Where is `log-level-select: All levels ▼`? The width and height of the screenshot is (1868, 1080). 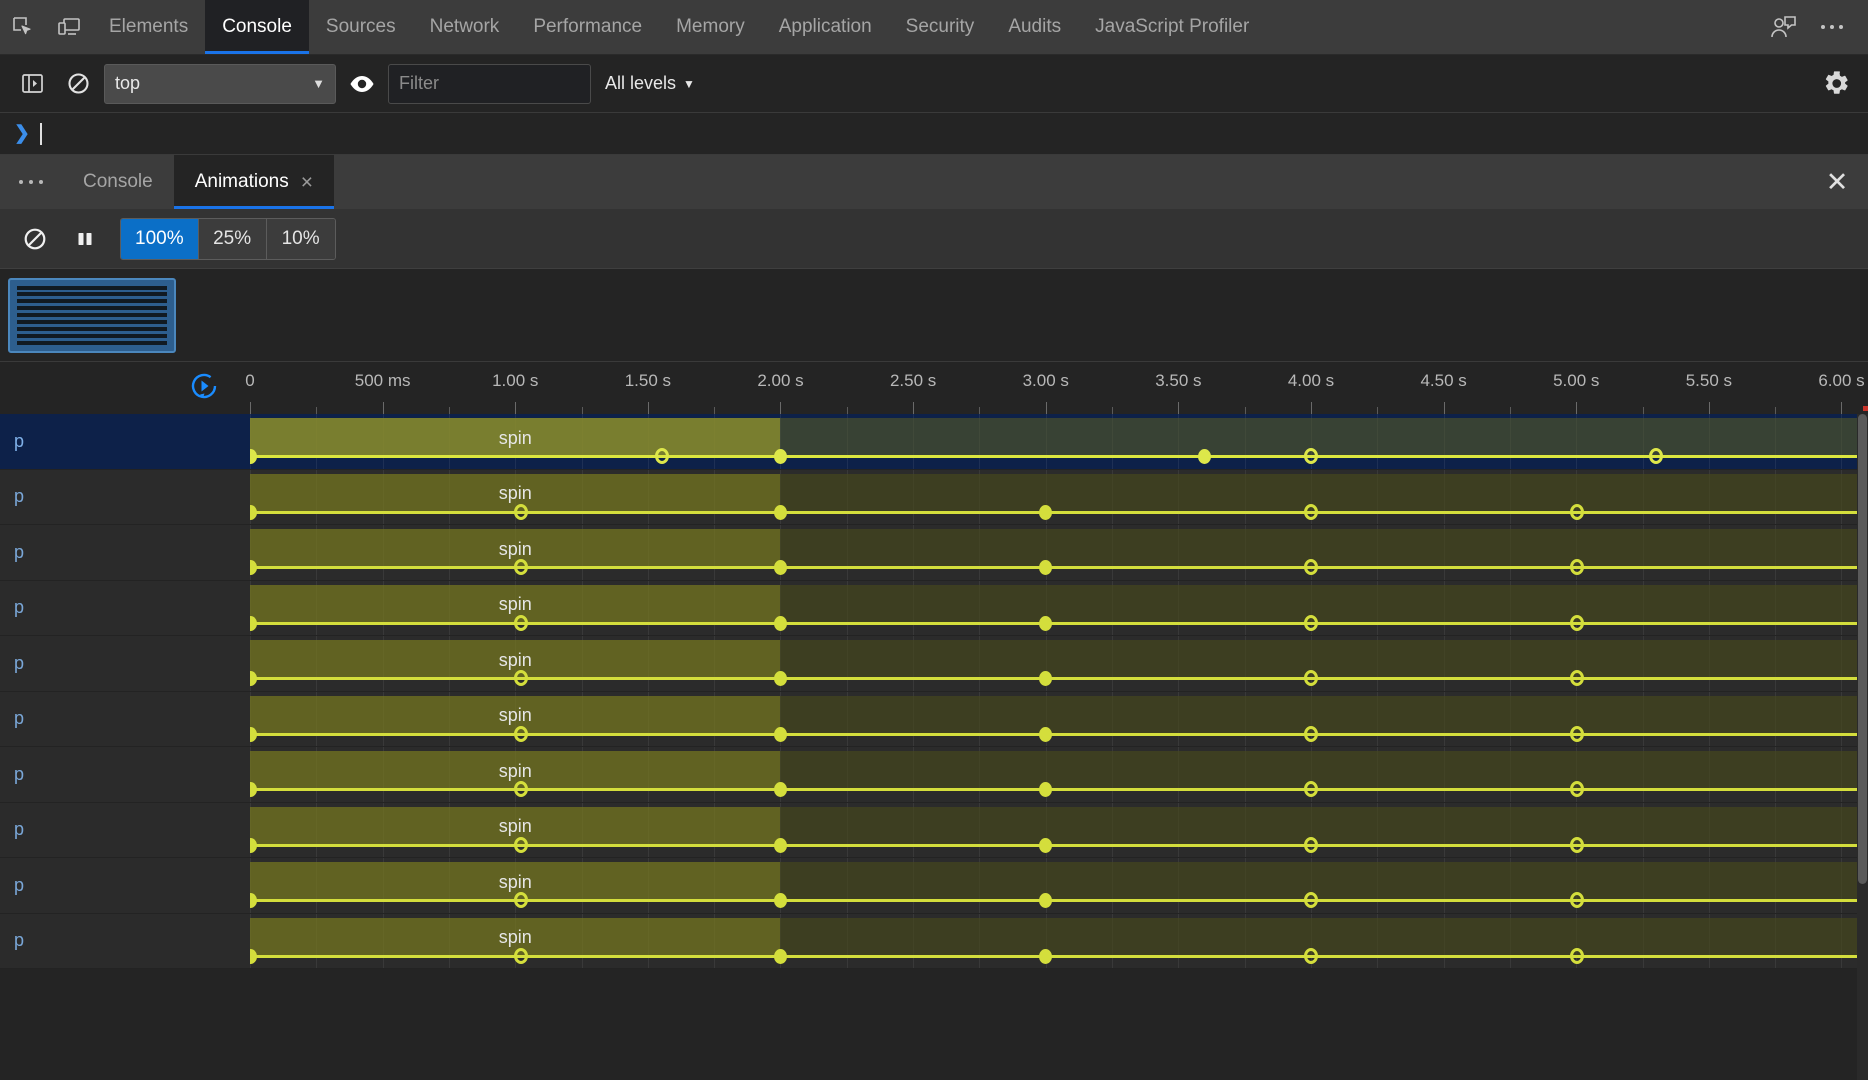 log-level-select: All levels ▼ is located at coordinates (650, 83).